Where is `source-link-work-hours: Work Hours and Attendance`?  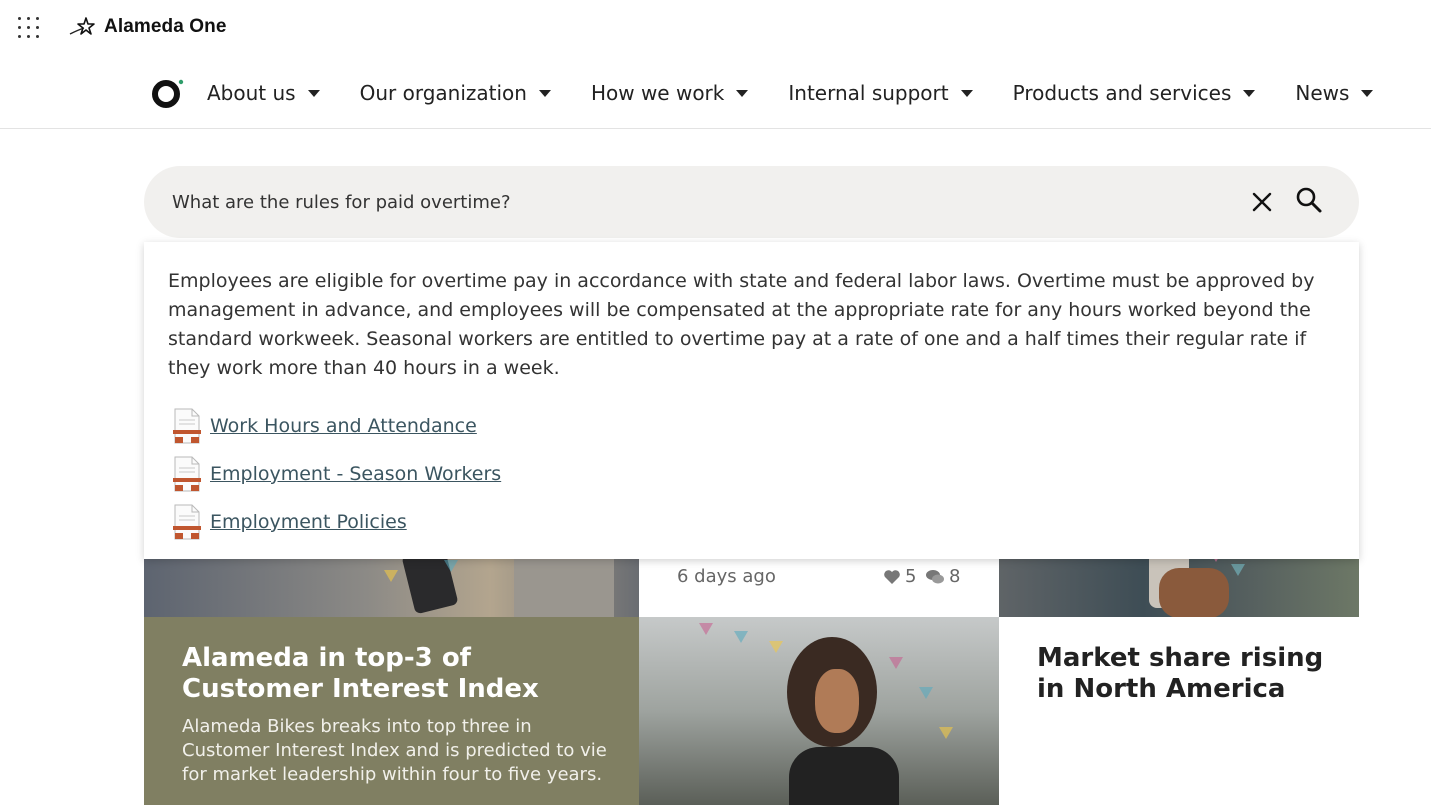 source-link-work-hours: Work Hours and Attendance is located at coordinates (336, 426).